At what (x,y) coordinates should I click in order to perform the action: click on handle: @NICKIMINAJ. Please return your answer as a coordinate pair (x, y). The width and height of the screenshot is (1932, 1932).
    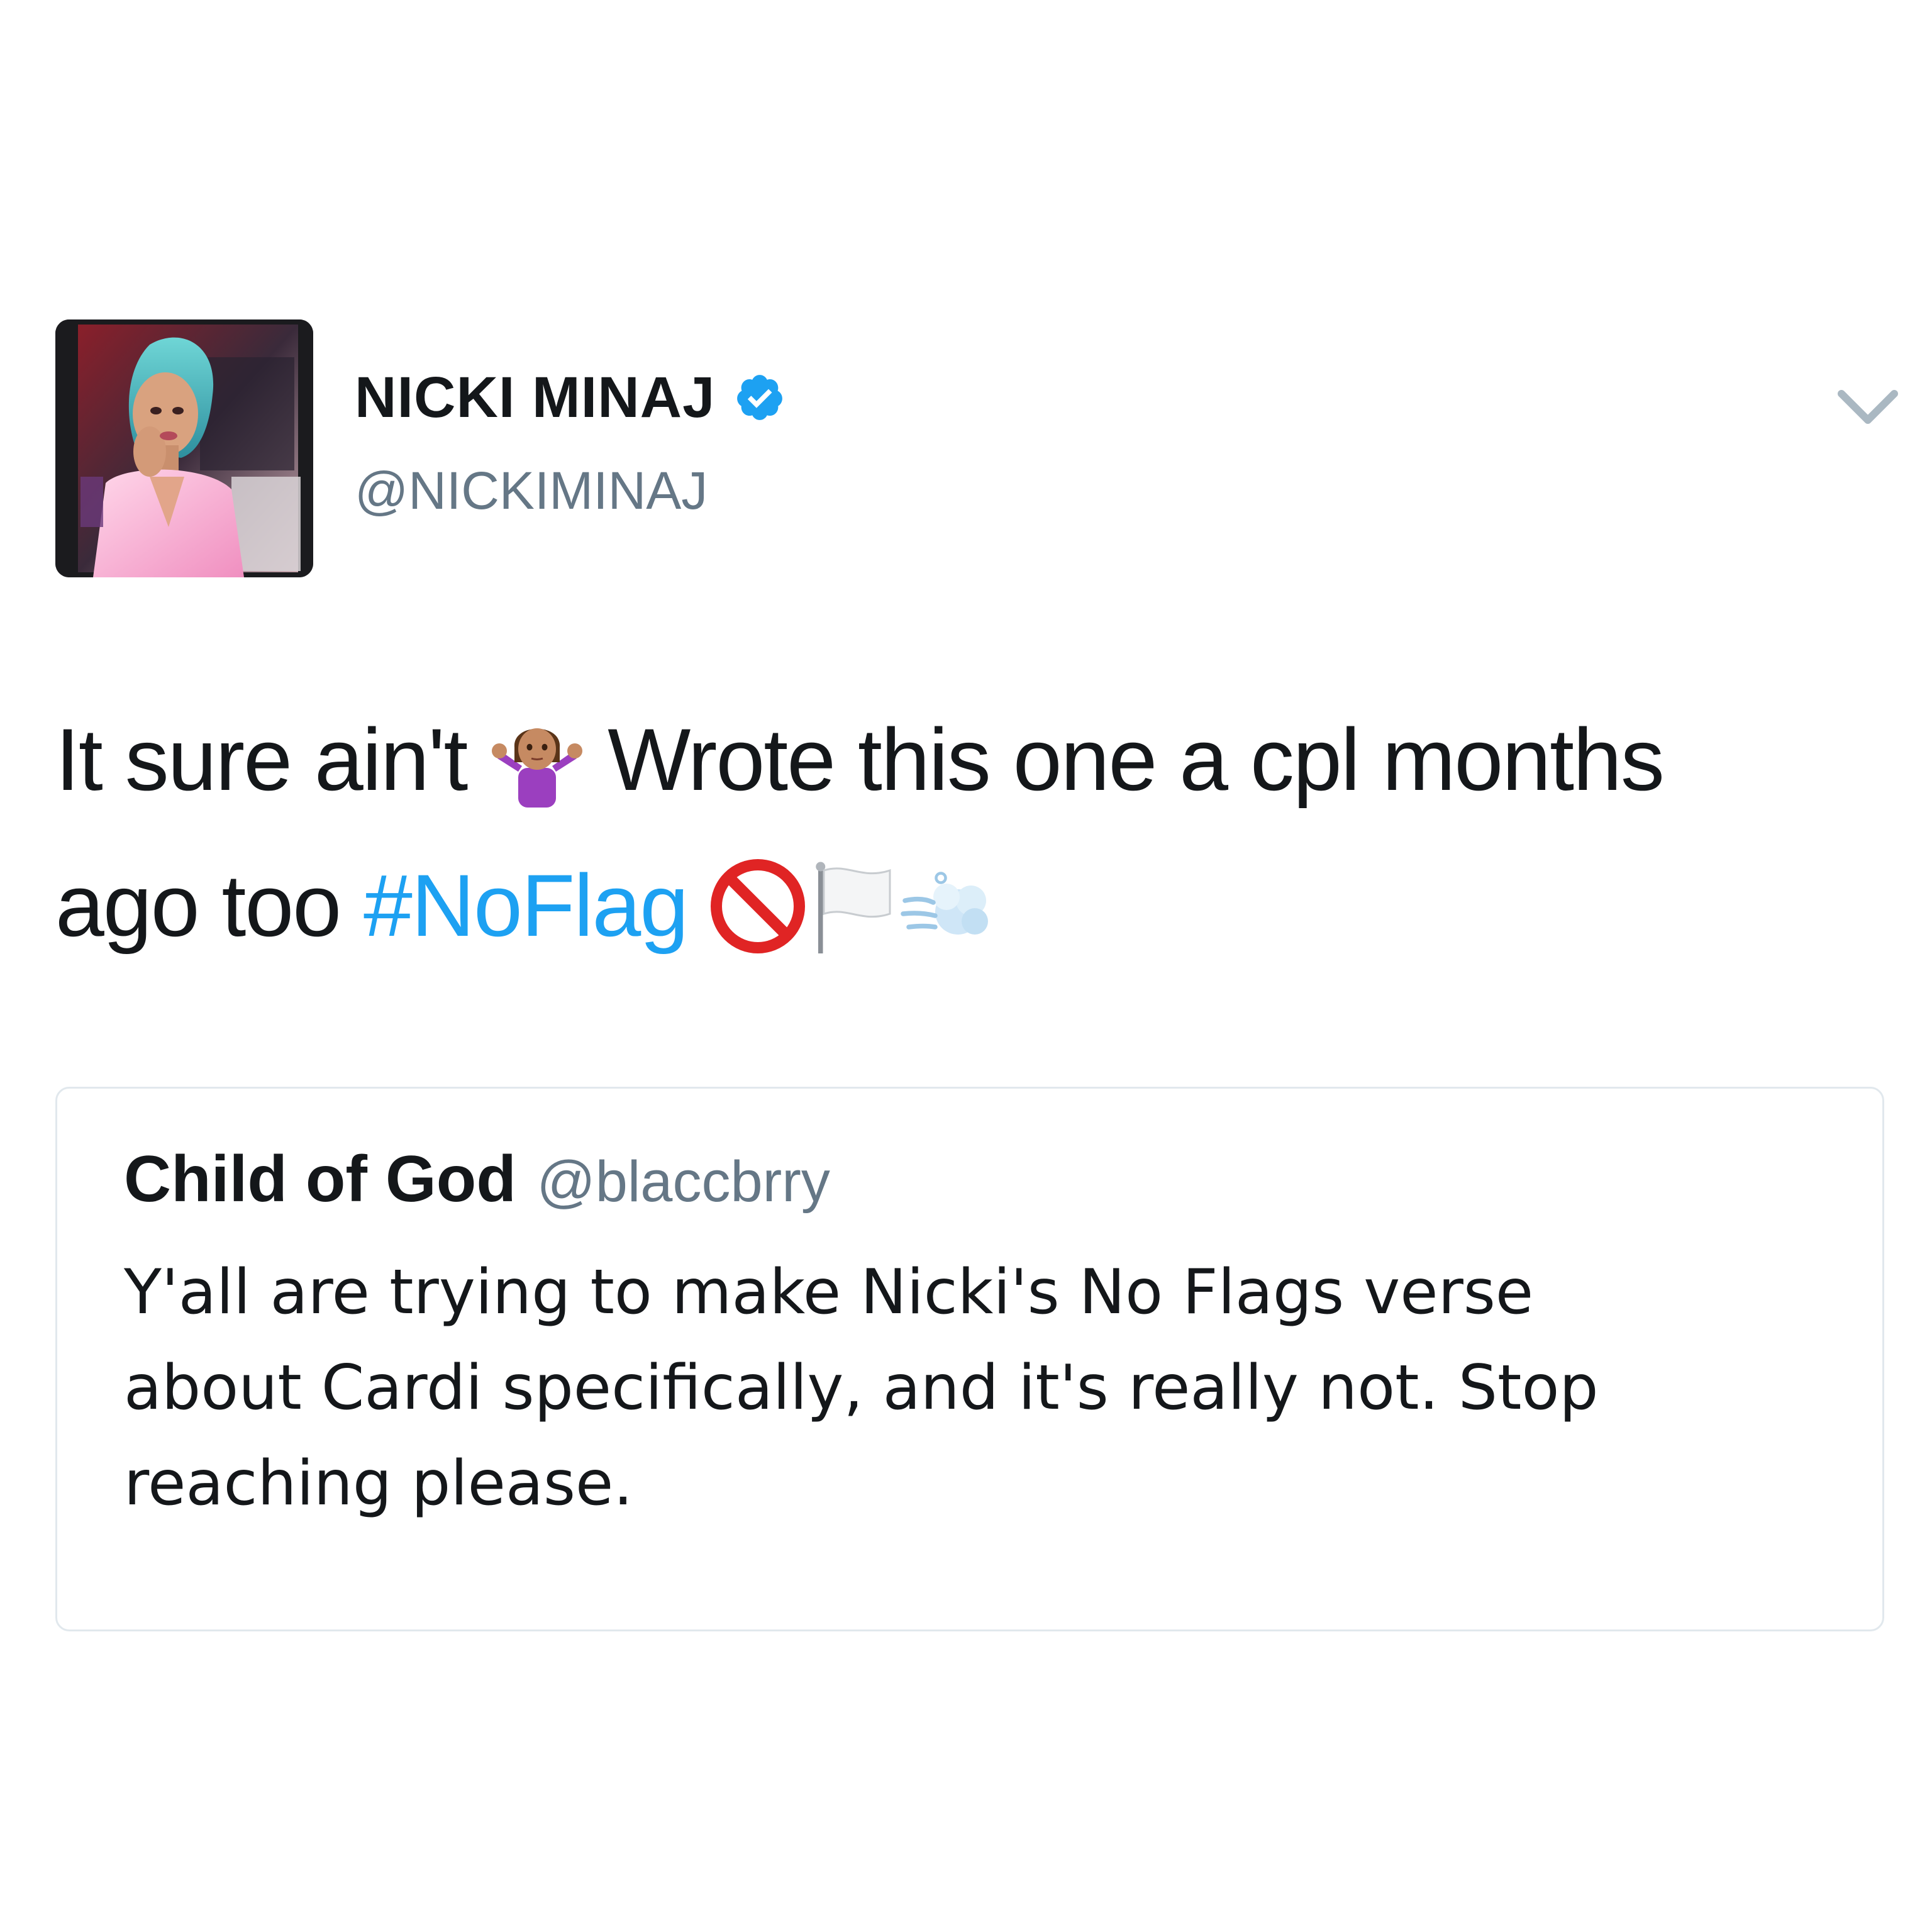
    Looking at the image, I should click on (531, 490).